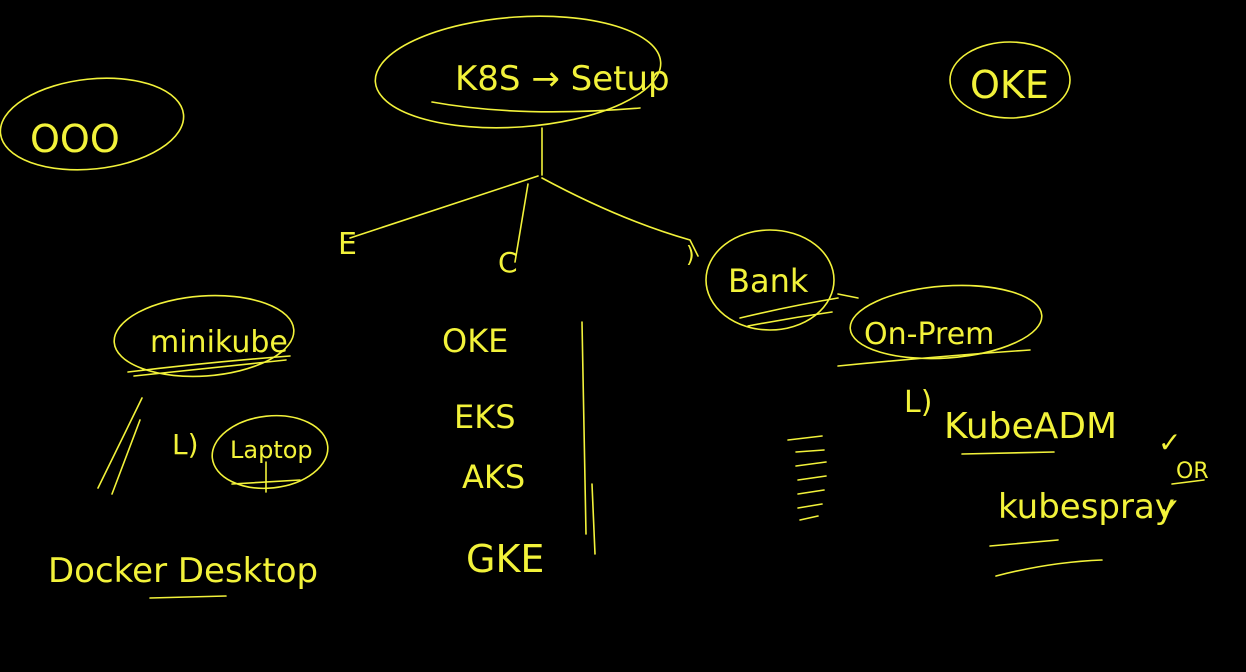  I want to click on kubeadm-arrow-label: L), so click(918, 402).